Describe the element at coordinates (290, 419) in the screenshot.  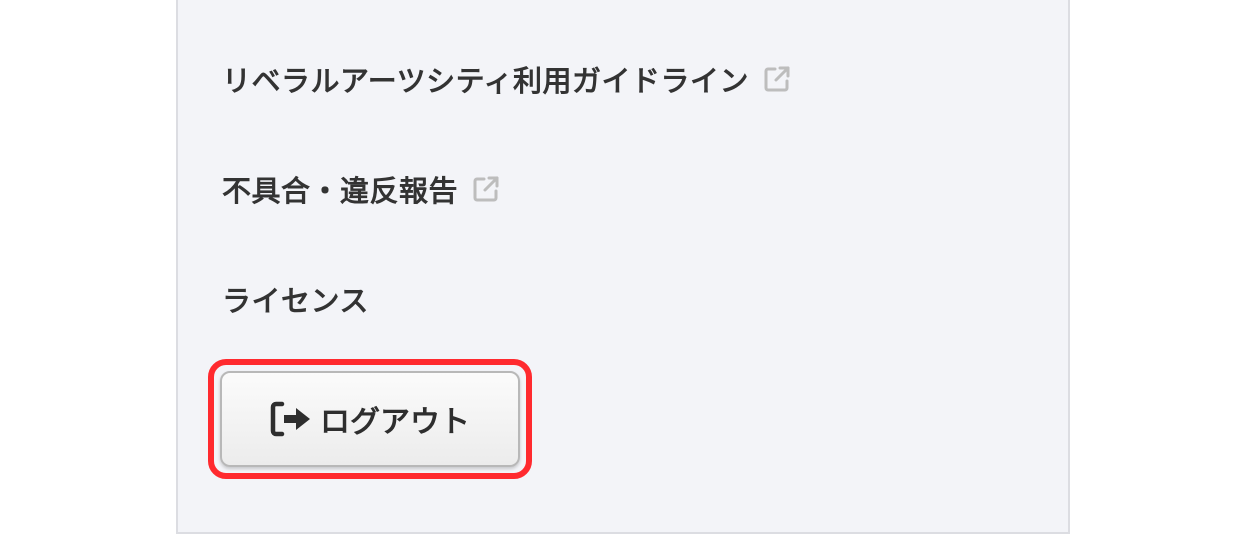
I see `sign-out-icon` at that location.